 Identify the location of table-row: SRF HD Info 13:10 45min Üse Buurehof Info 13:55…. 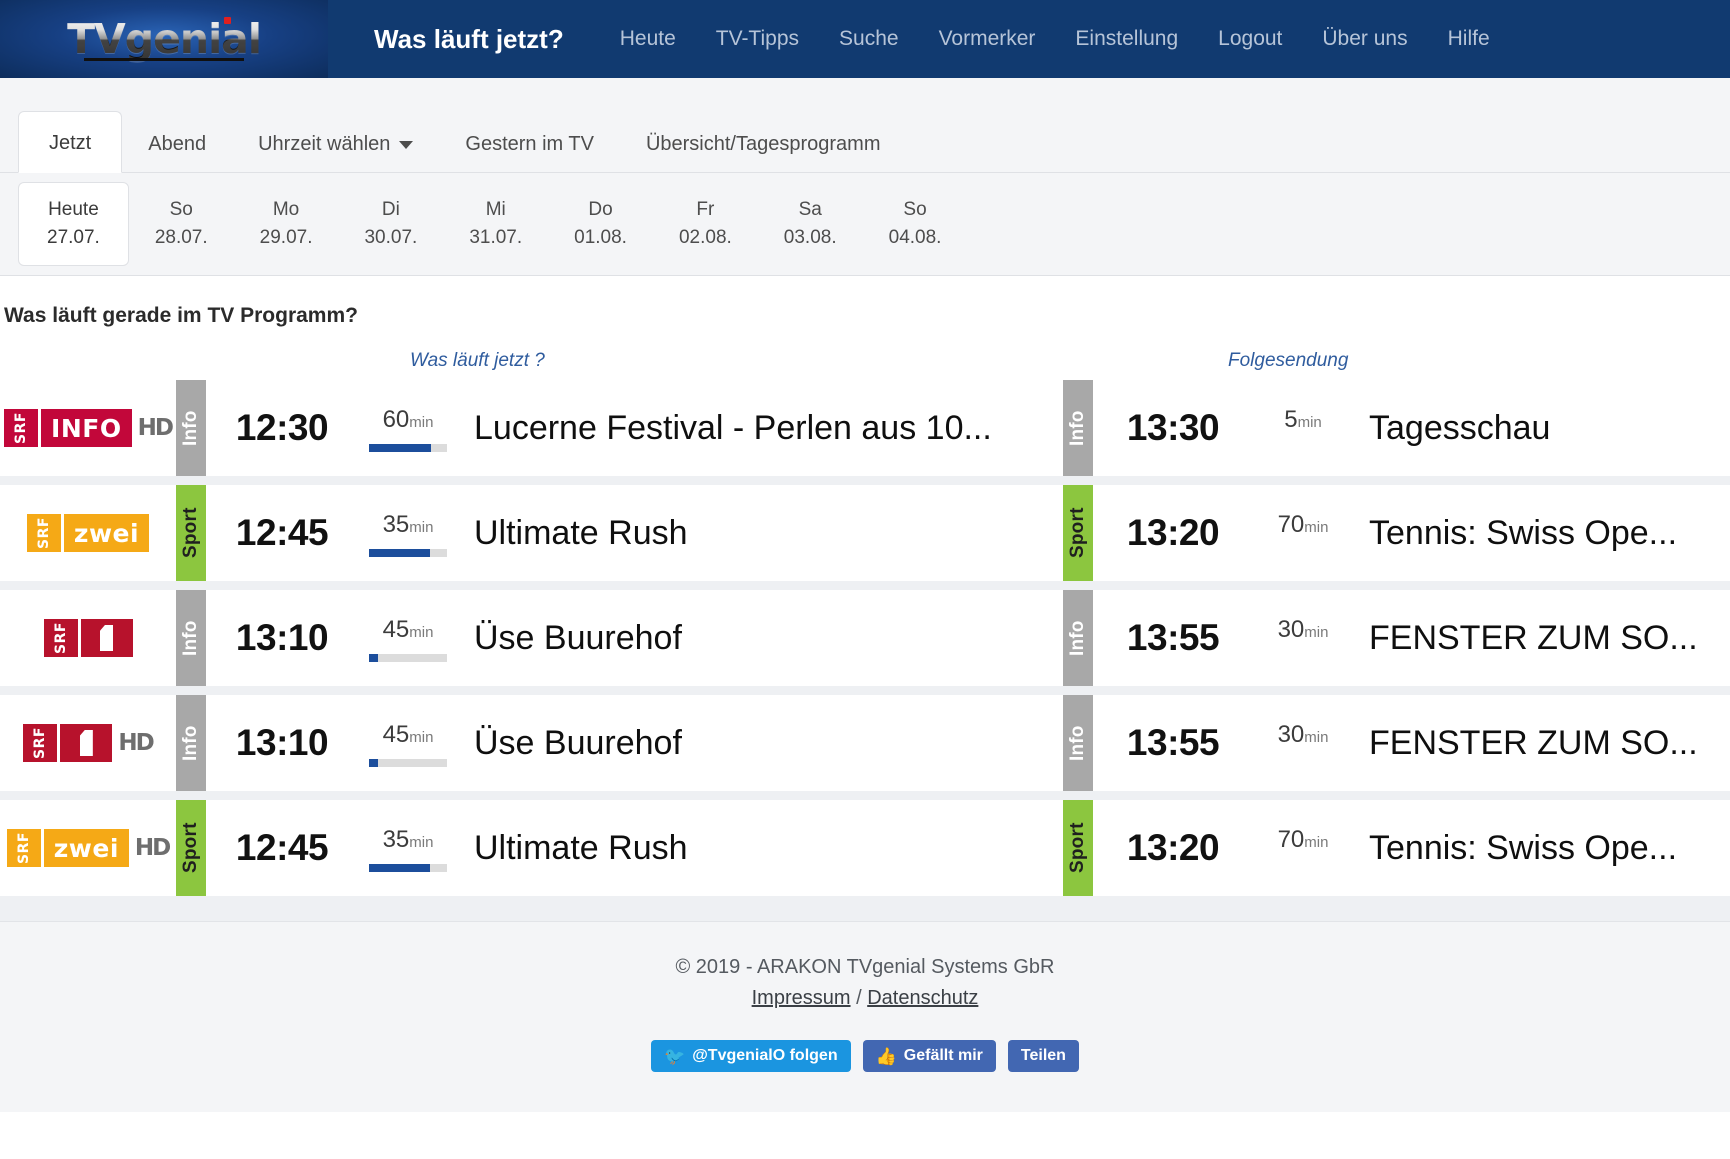
(865, 743).